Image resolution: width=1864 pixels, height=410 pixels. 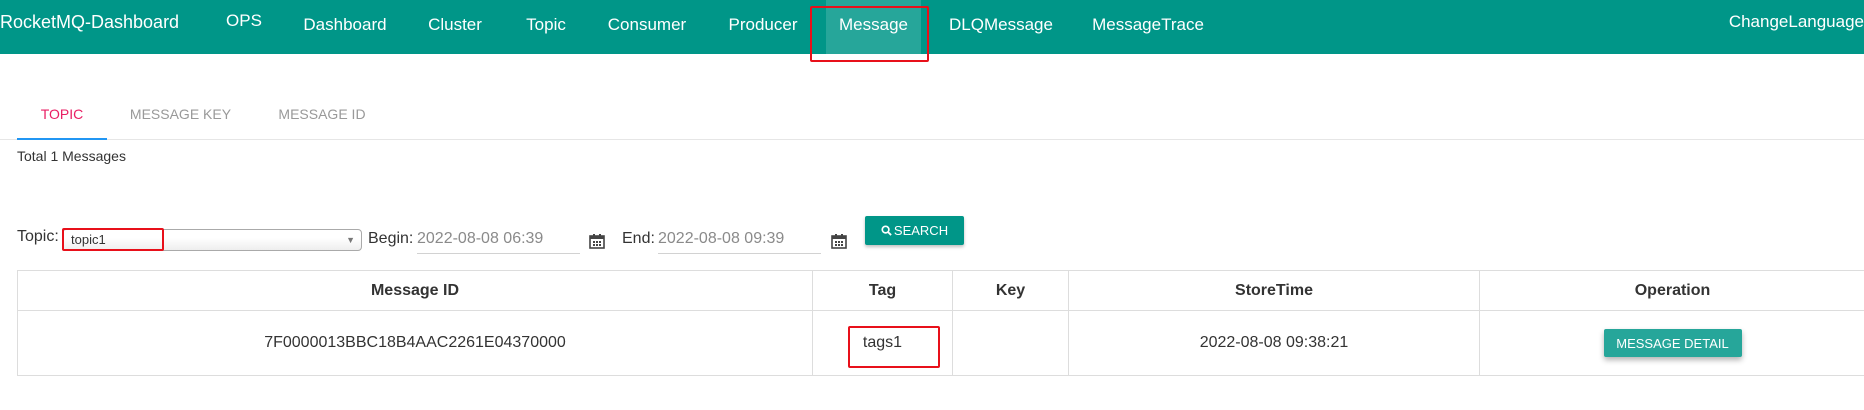 I want to click on column-header-storetime: StoreTime, so click(x=1274, y=291).